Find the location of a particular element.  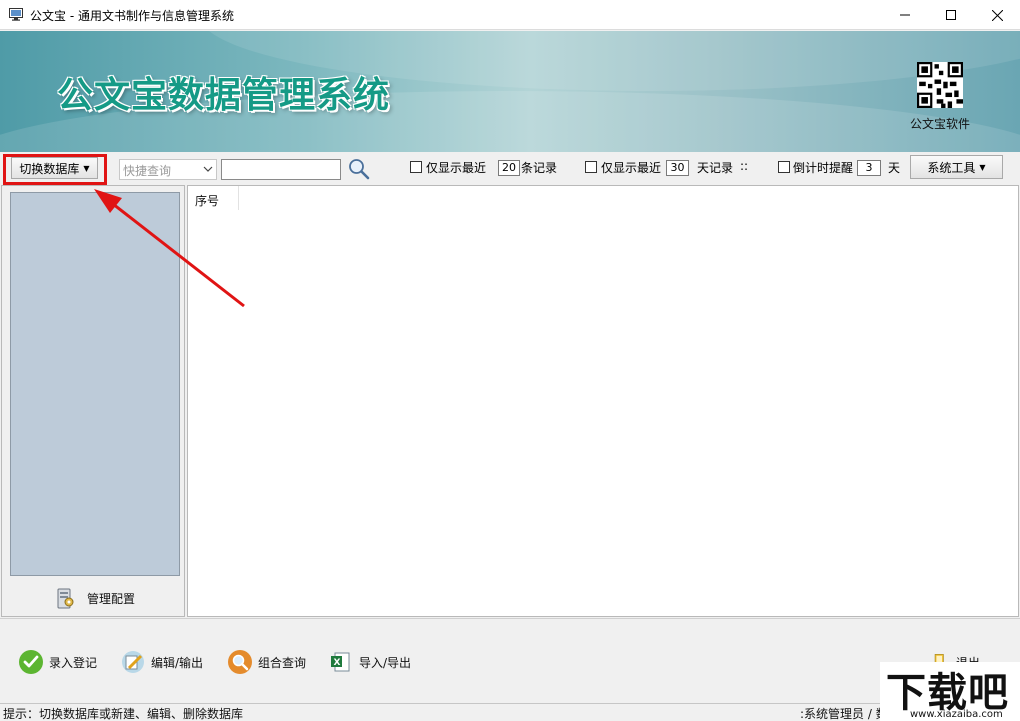

show-recent-days-checkbox is located at coordinates (591, 167).